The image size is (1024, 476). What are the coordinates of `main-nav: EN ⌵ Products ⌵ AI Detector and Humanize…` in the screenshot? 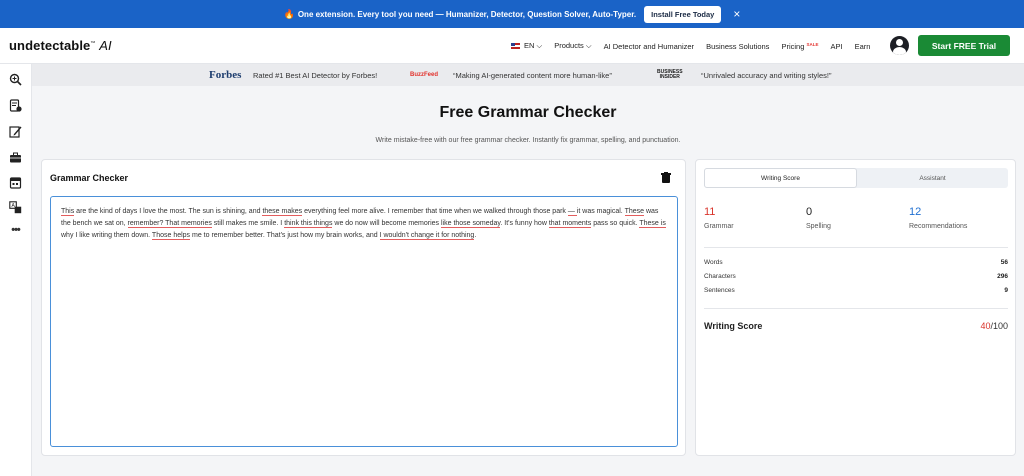 It's located at (696, 46).